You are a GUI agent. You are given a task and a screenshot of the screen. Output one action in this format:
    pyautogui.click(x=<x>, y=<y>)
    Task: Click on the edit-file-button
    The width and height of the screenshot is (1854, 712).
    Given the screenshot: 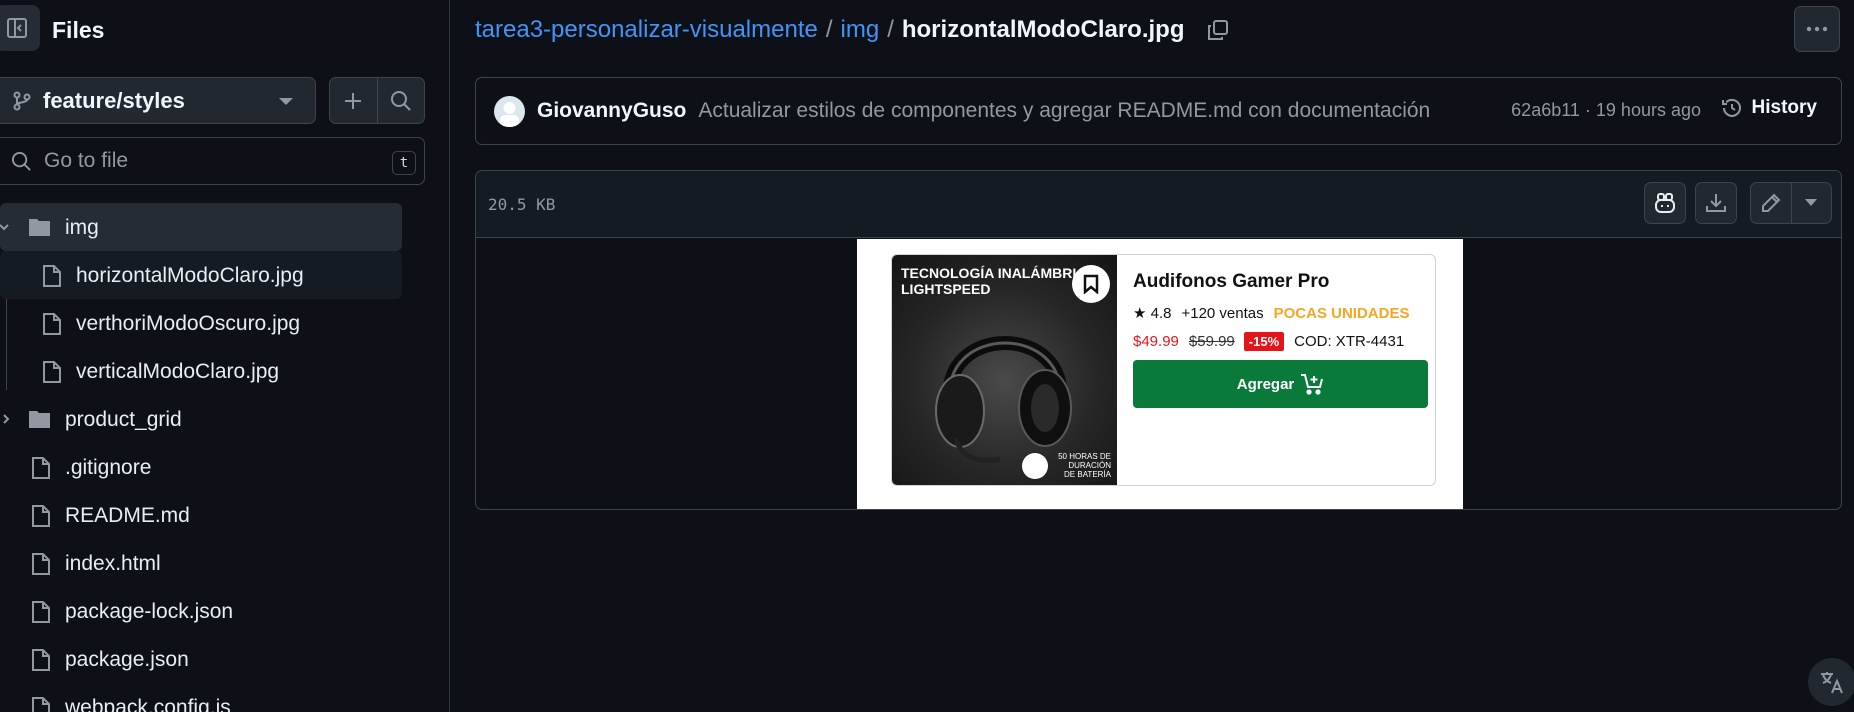 What is the action you would take?
    pyautogui.click(x=1771, y=203)
    